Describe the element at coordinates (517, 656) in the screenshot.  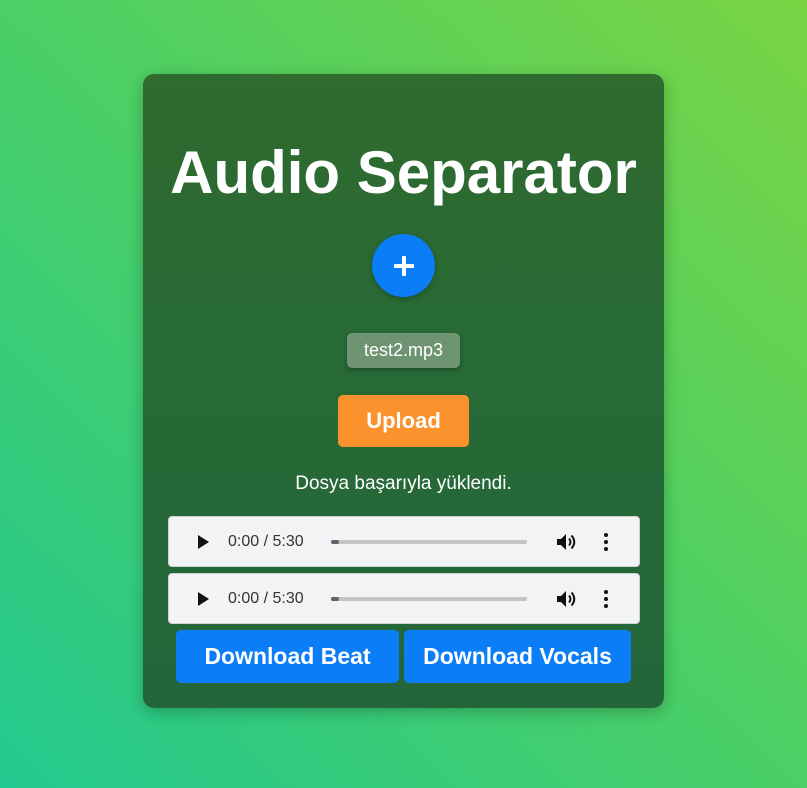
I see `download-vocals-button: Download Vocals` at that location.